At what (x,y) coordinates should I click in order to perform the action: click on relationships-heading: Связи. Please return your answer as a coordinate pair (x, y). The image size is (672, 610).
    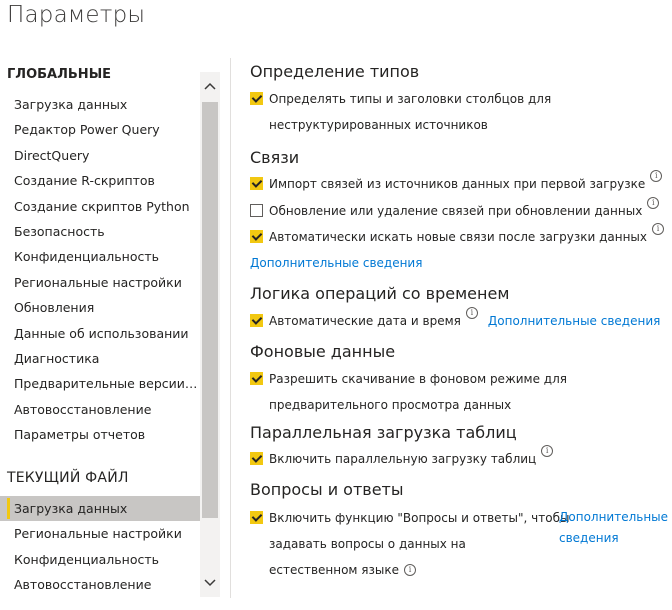
    Looking at the image, I should click on (275, 157).